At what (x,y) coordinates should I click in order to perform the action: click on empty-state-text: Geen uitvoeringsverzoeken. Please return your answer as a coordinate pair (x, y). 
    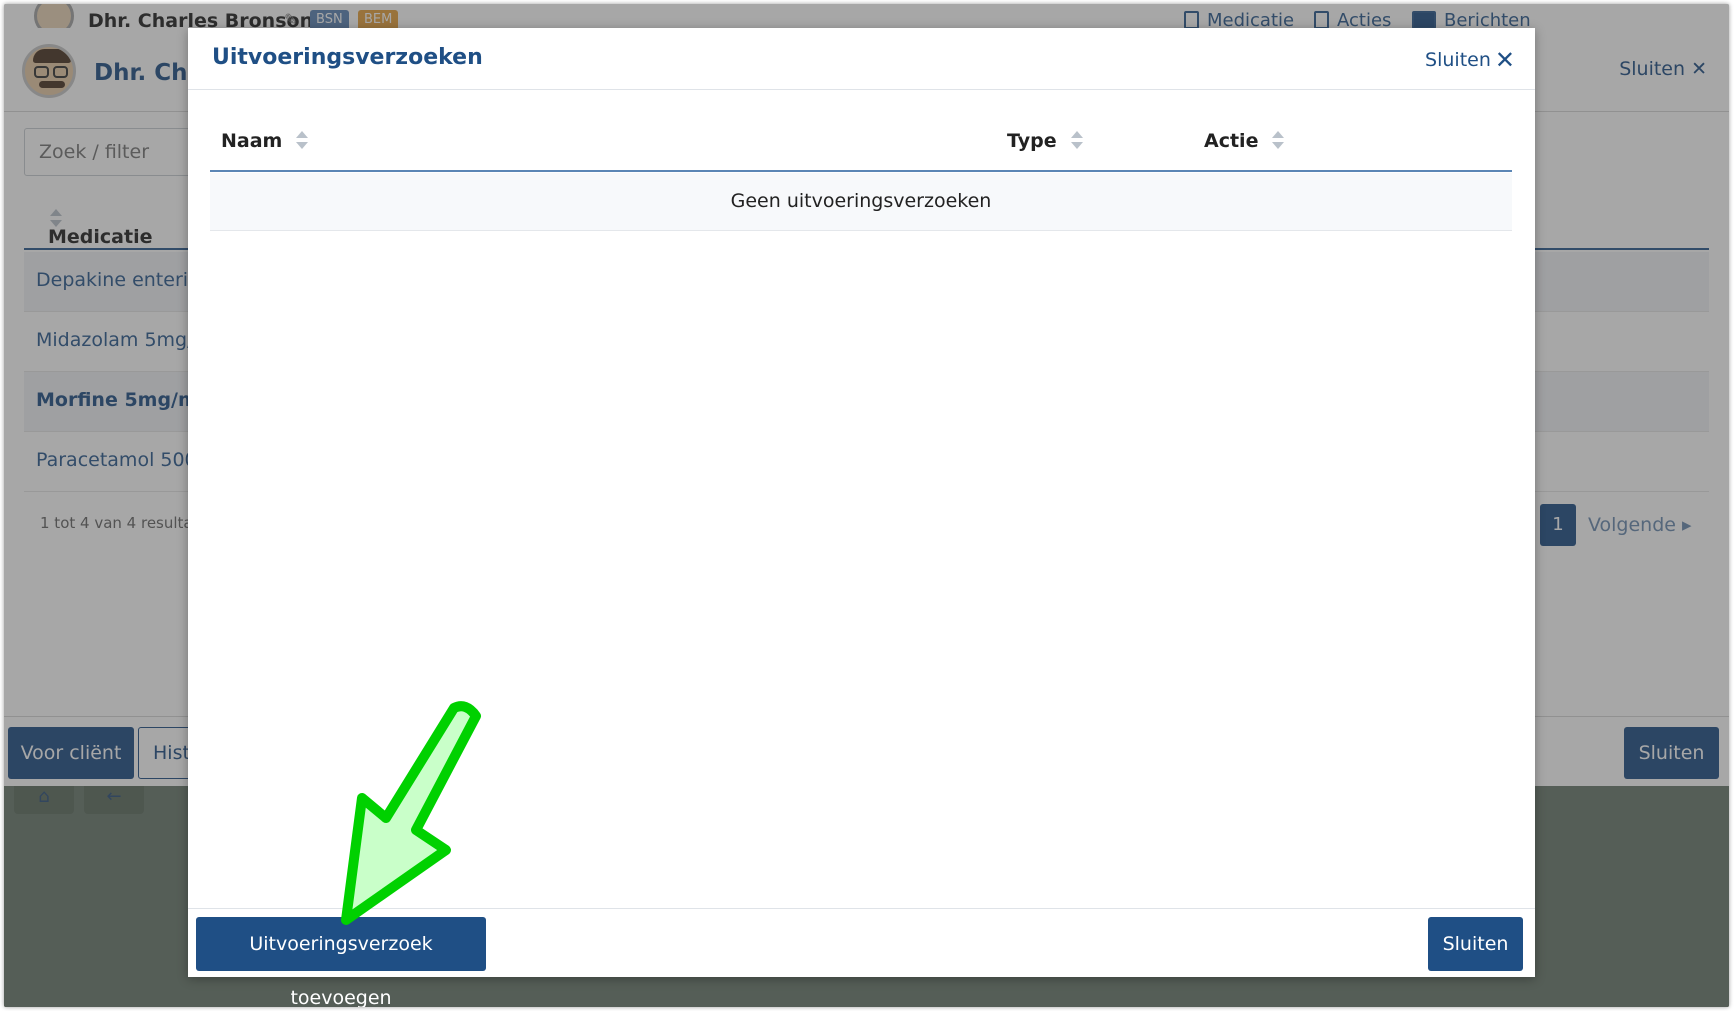
    Looking at the image, I should click on (861, 201).